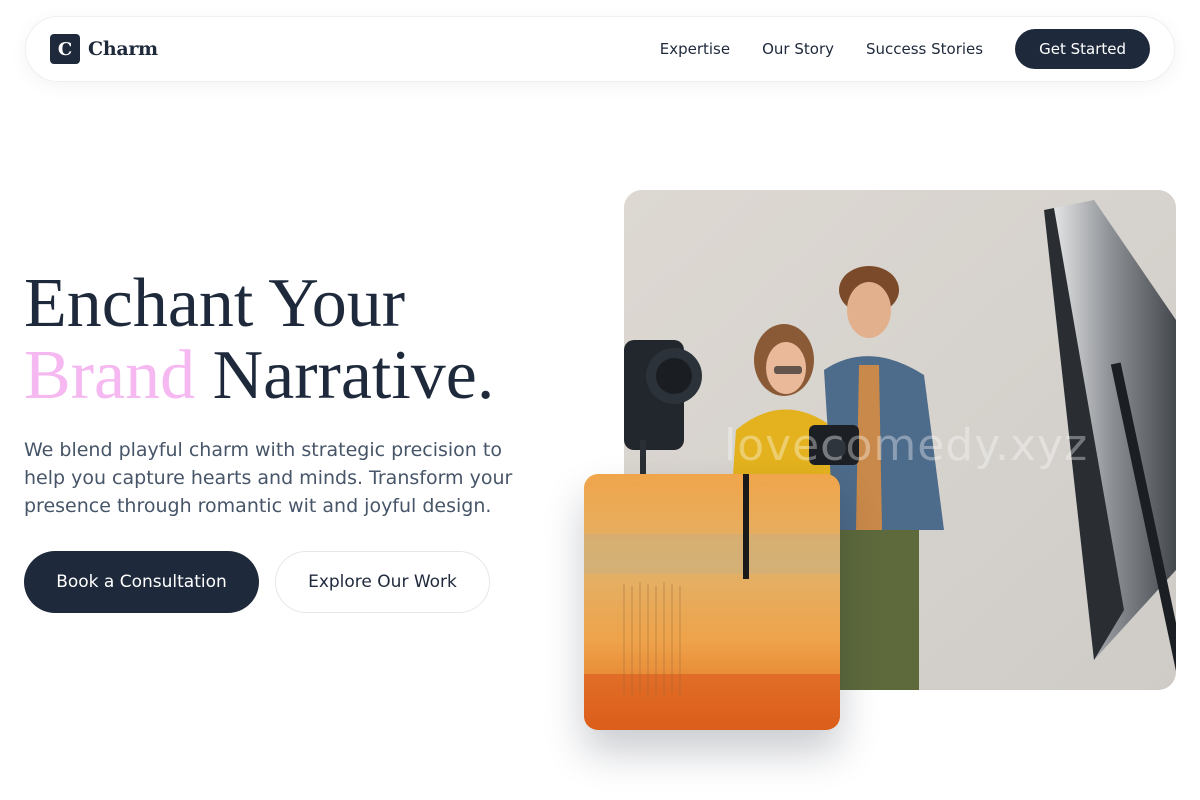 The image size is (1200, 800). Describe the element at coordinates (798, 49) in the screenshot. I see `nav-link-our-story: Our Story` at that location.